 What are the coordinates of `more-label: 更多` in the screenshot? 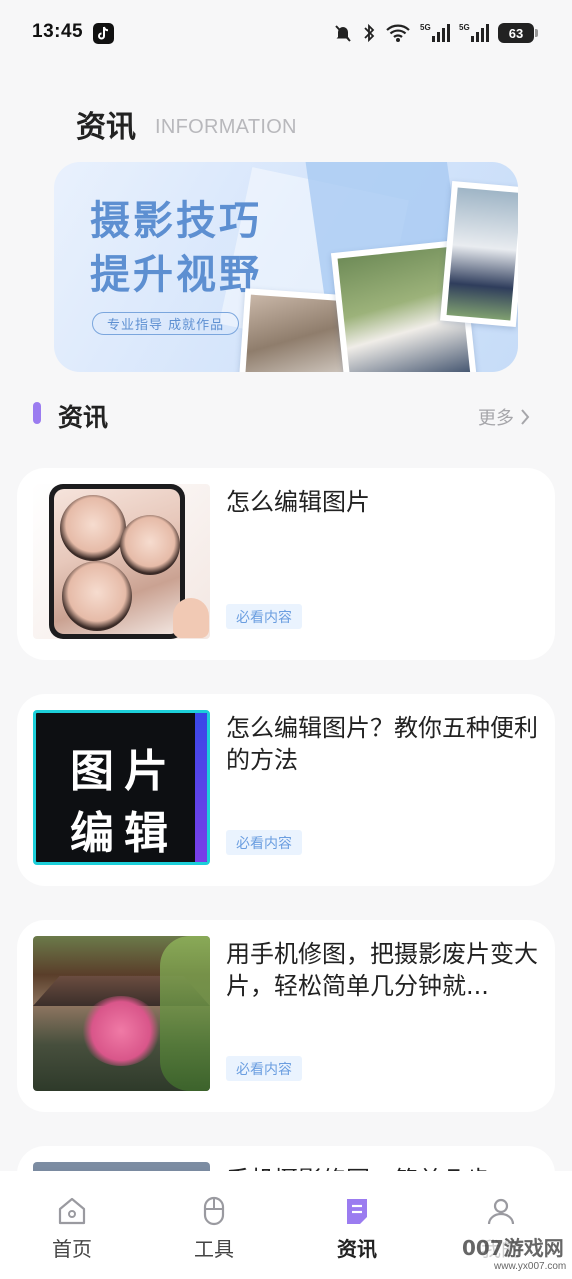 It's located at (496, 418).